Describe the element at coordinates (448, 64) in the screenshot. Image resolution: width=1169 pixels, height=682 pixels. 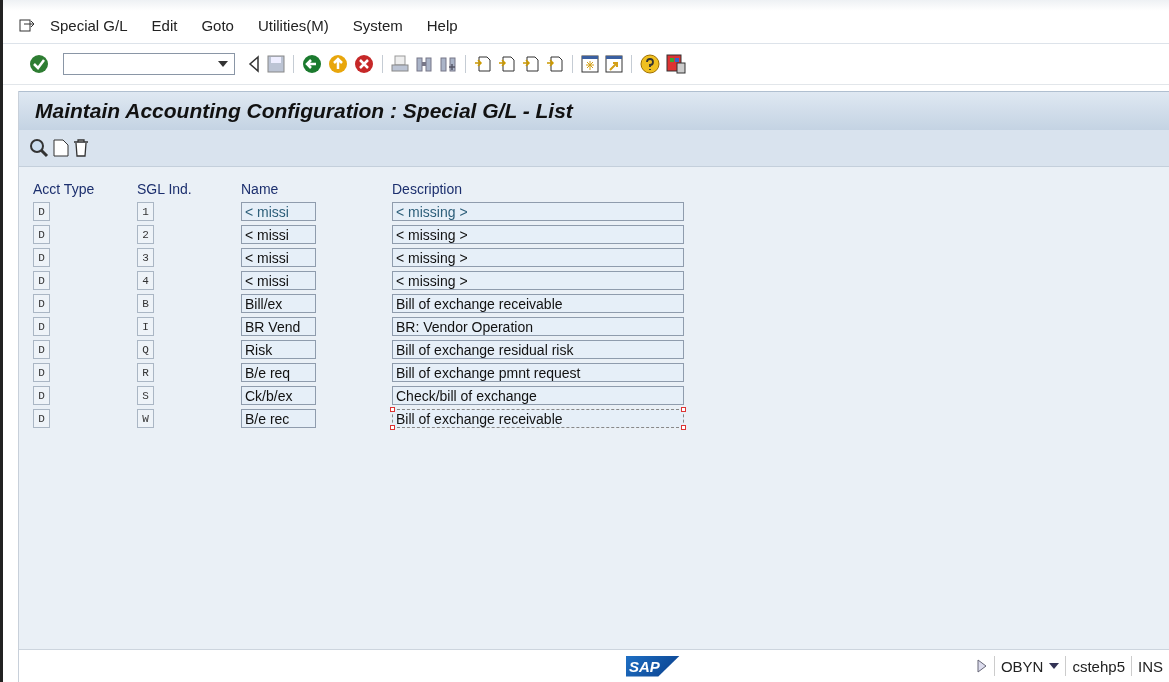
I see `binoculars-plus-icon` at that location.